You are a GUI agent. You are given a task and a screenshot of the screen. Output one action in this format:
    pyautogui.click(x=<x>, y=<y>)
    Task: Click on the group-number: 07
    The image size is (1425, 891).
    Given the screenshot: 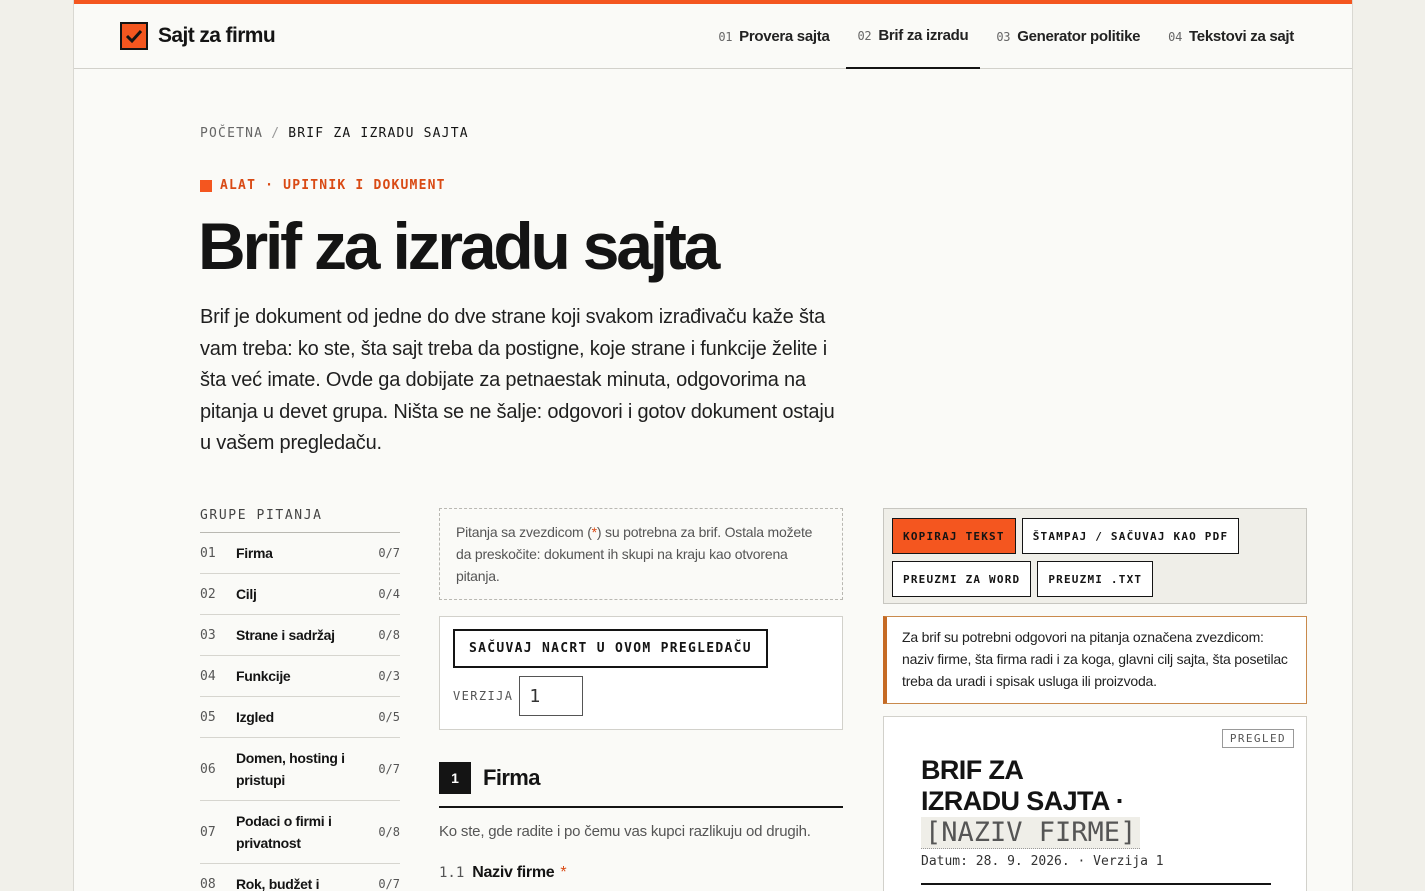 What is the action you would take?
    pyautogui.click(x=208, y=832)
    